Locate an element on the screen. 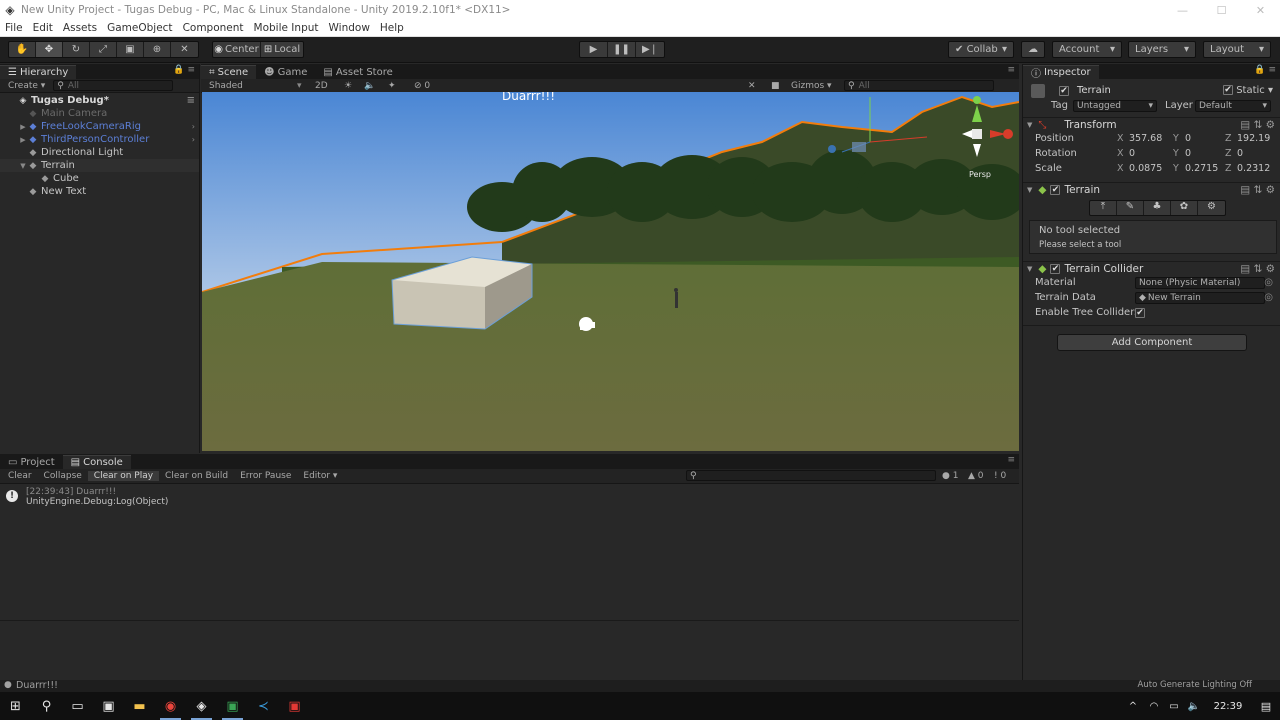 Image resolution: width=1280 pixels, height=720 pixels. hierarchy-item-new-text: ◆ New Text is located at coordinates (99, 191).